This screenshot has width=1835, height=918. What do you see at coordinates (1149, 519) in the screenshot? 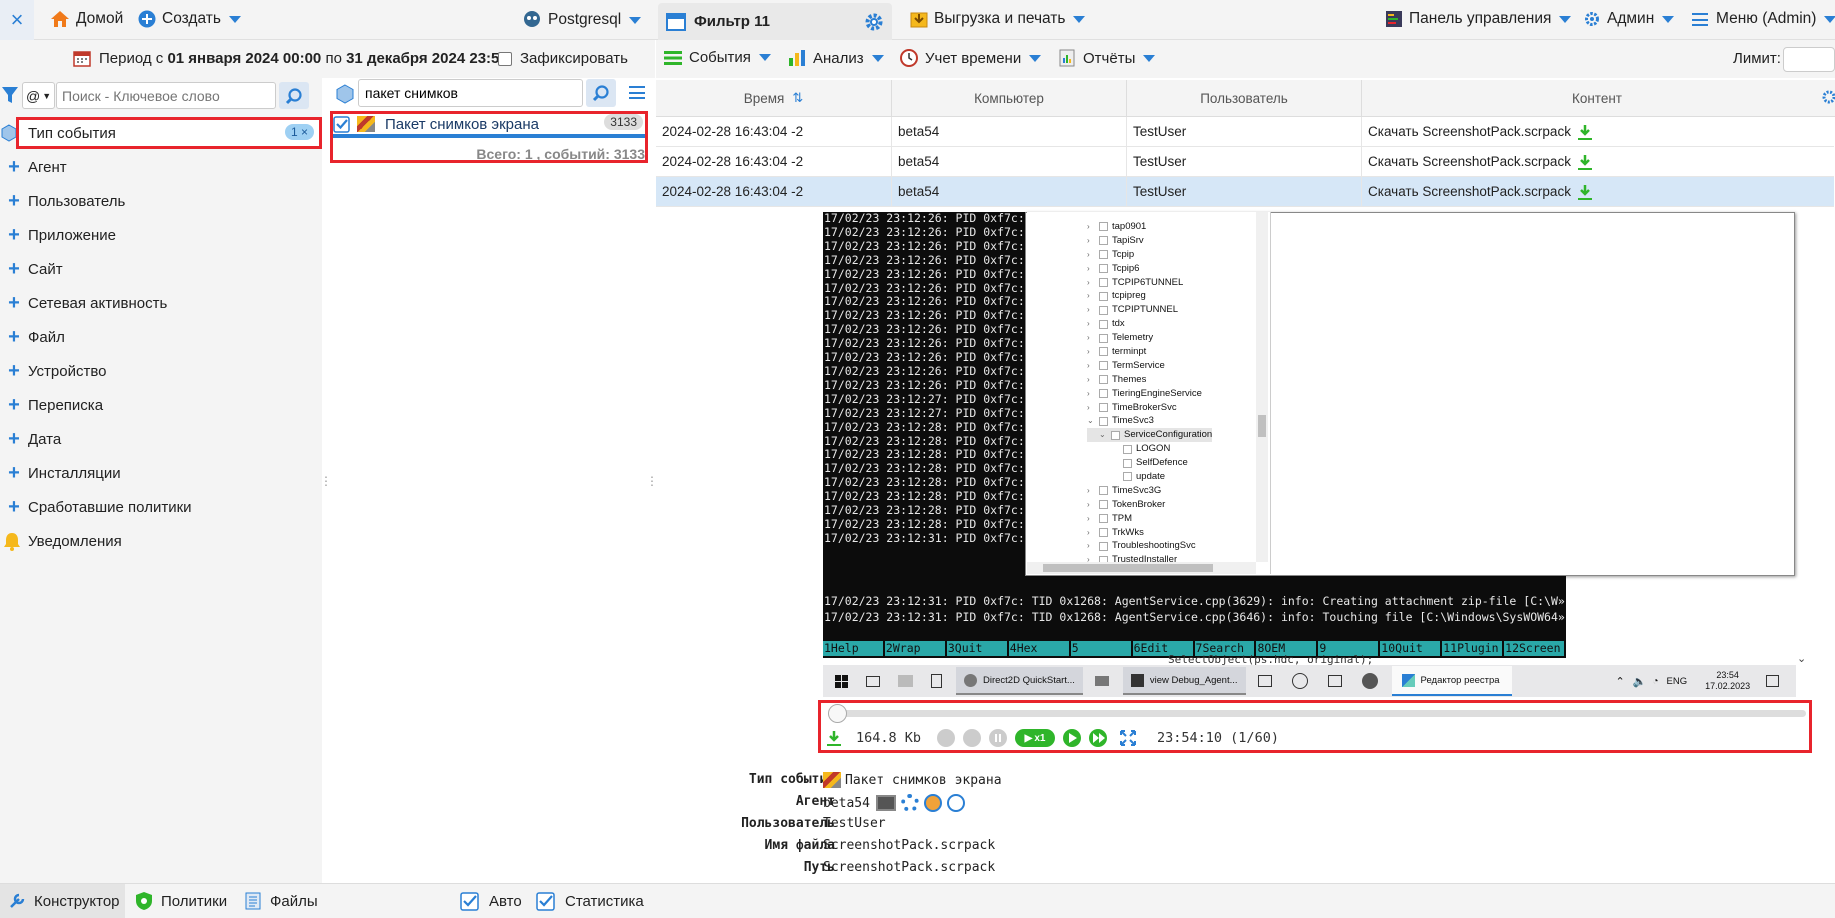
I see `registry-key: › TPM` at bounding box center [1149, 519].